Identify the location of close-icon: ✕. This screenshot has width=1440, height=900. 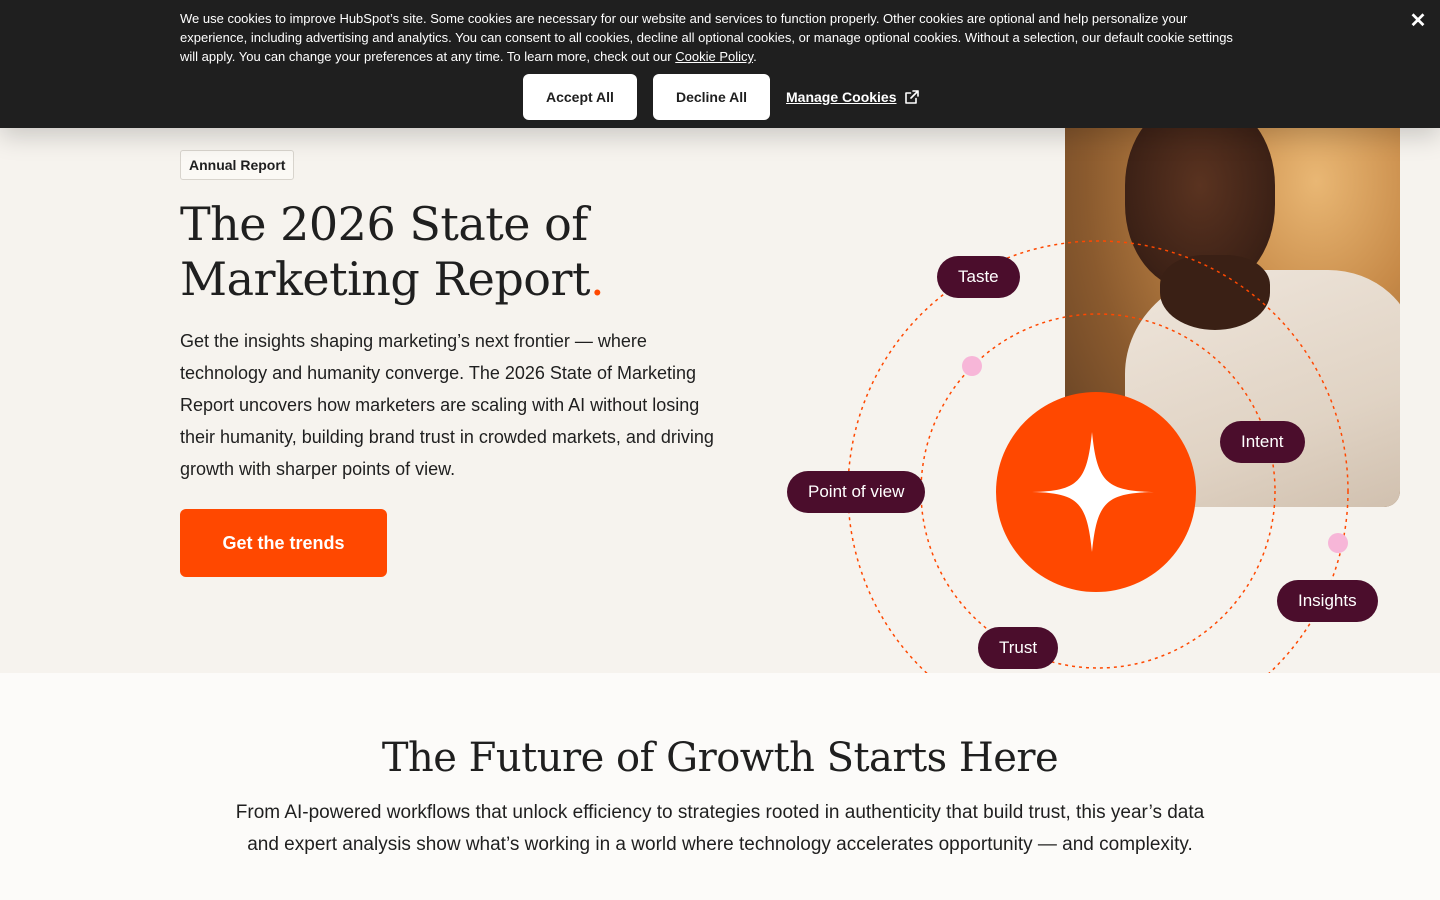
(1418, 21).